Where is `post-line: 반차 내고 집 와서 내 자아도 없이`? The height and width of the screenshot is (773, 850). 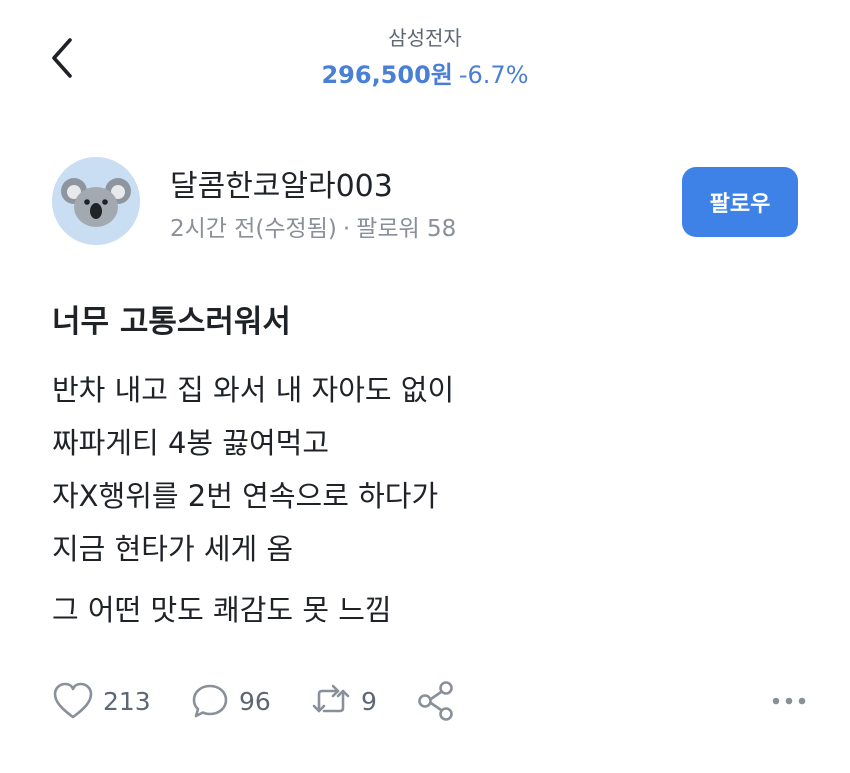
post-line: 반차 내고 집 와서 내 자아도 없이 is located at coordinates (253, 390).